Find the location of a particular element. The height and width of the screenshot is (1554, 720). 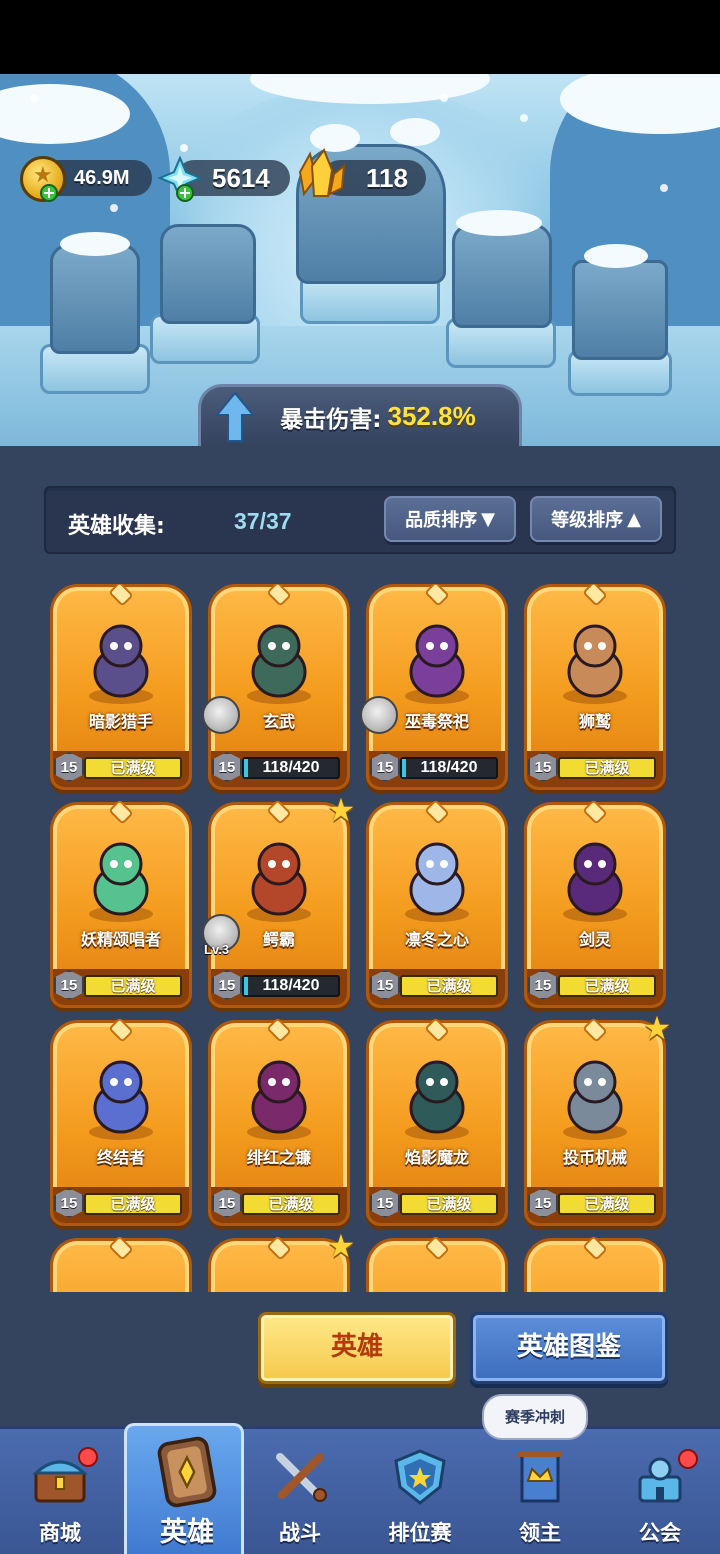

add-gold-icon: + is located at coordinates (49, 193).